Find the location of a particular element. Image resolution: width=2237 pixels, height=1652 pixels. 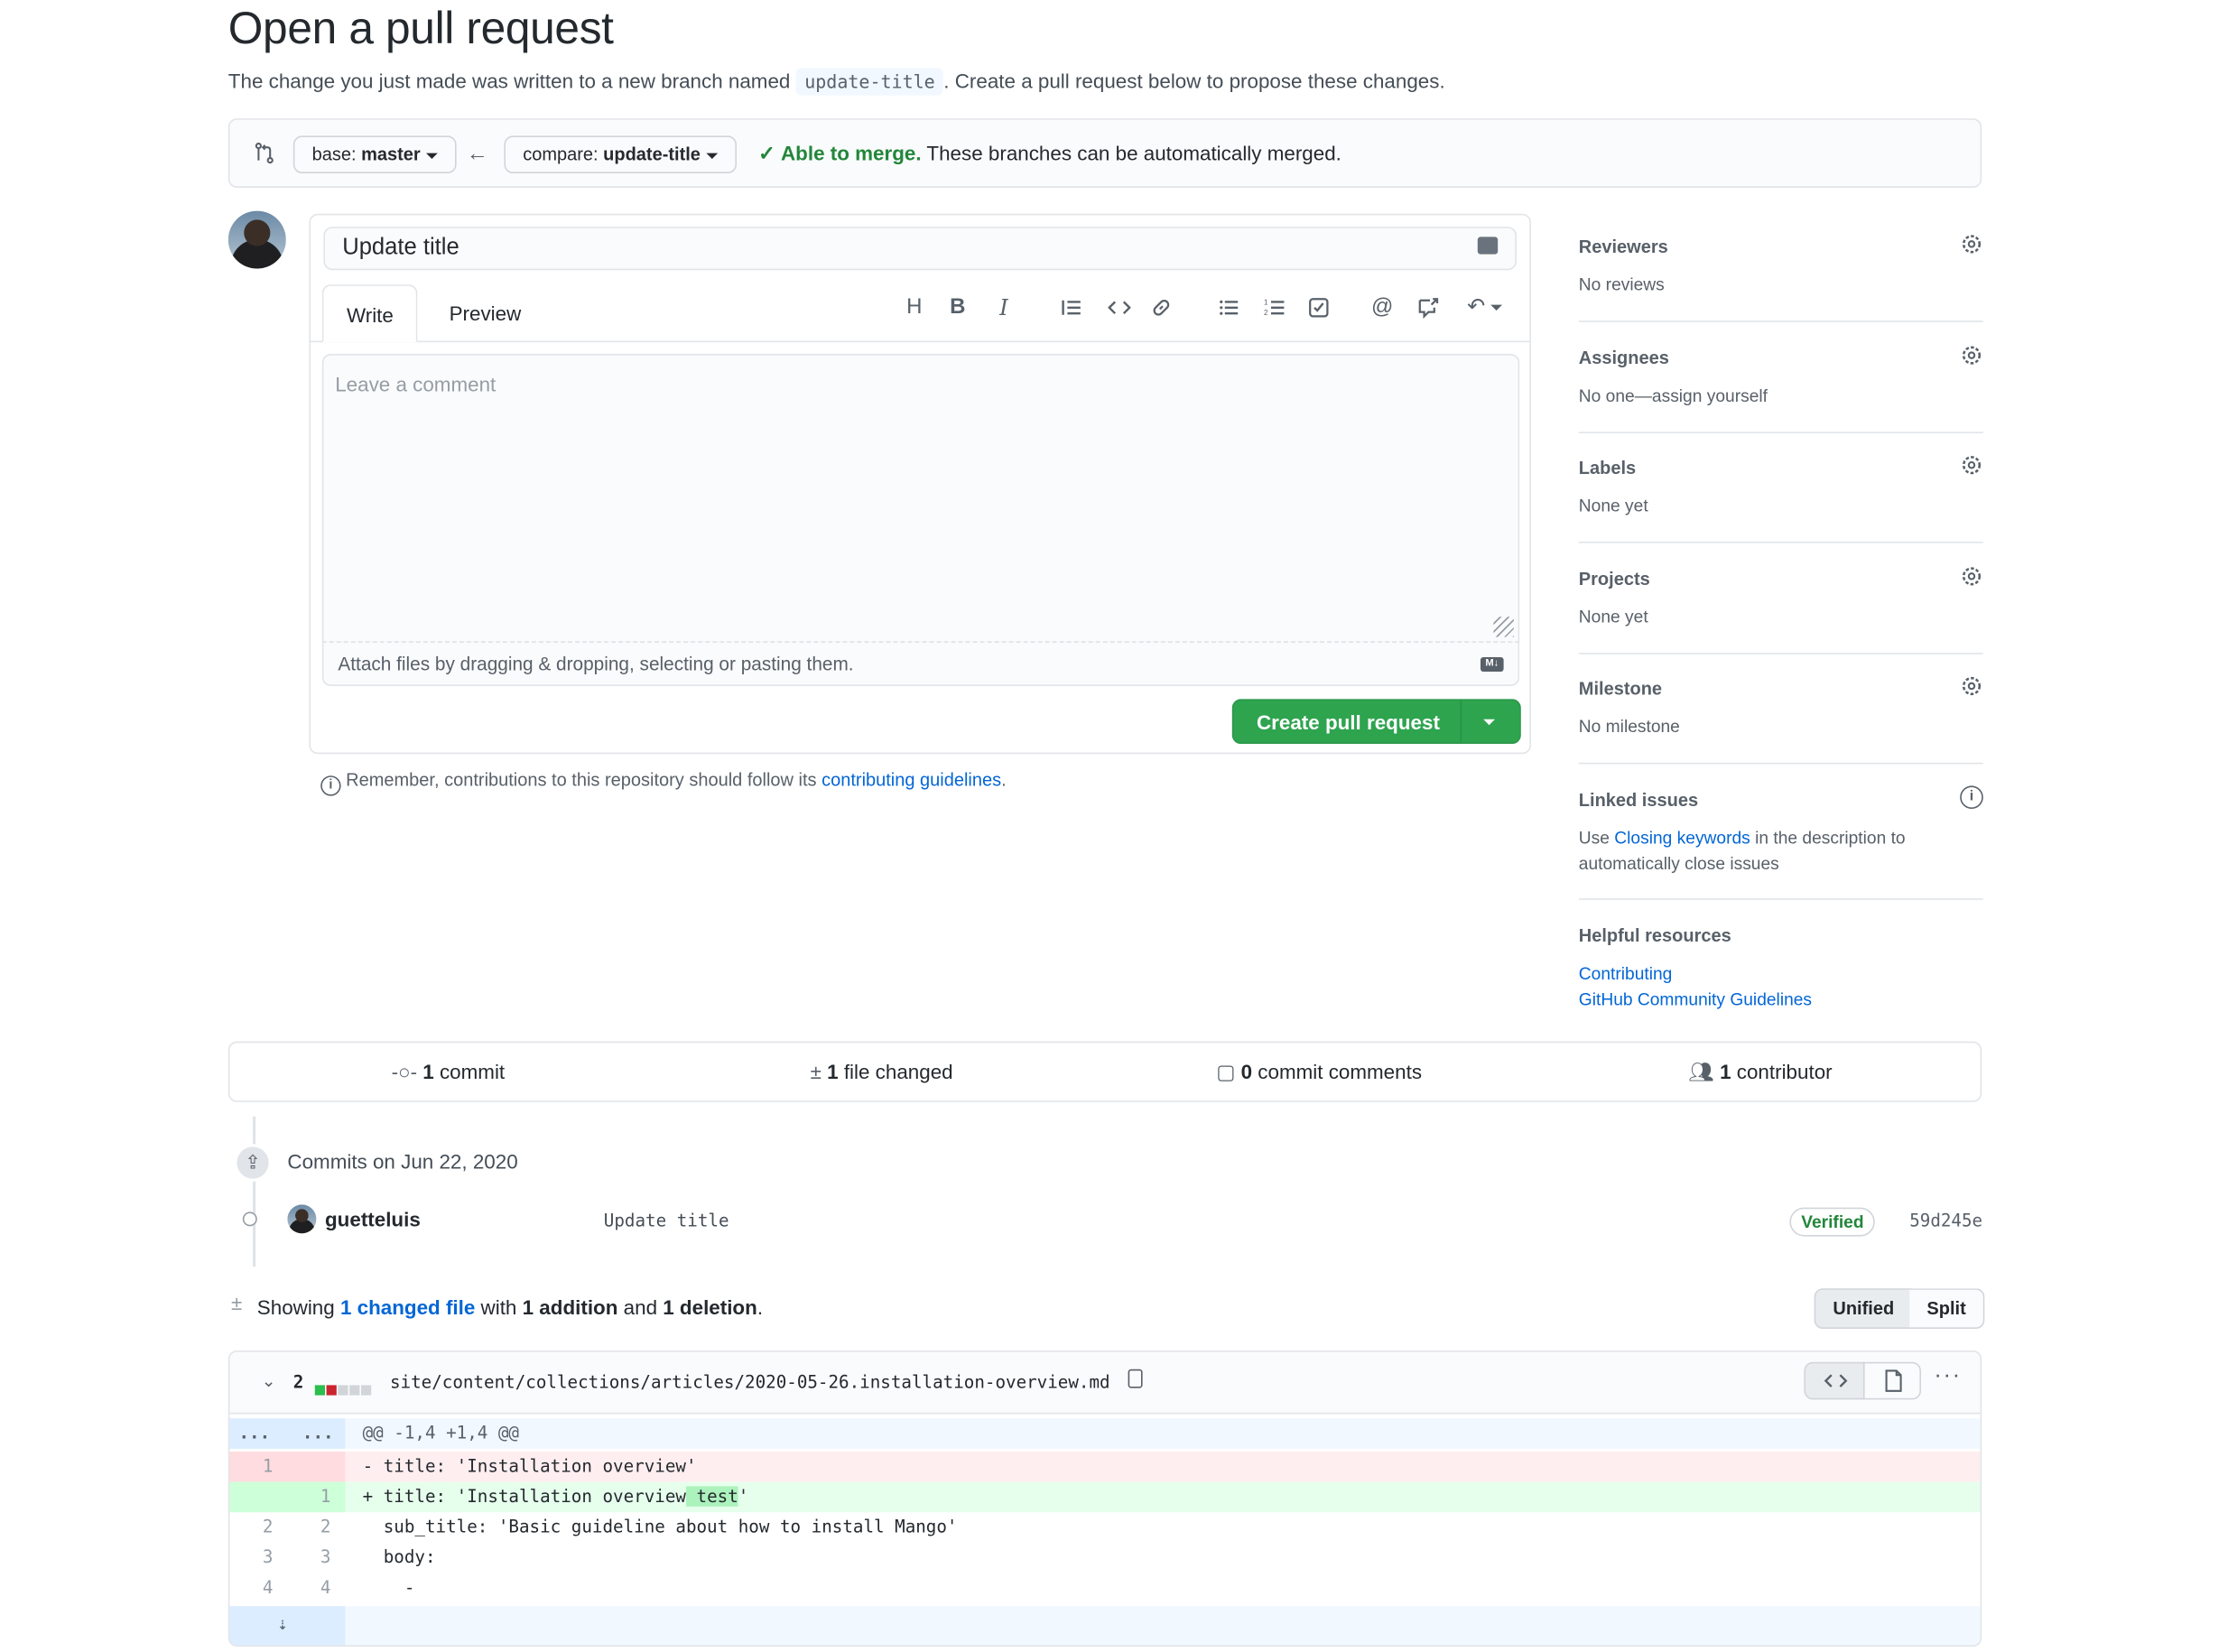

old-line-number: 3 is located at coordinates (252, 1558).